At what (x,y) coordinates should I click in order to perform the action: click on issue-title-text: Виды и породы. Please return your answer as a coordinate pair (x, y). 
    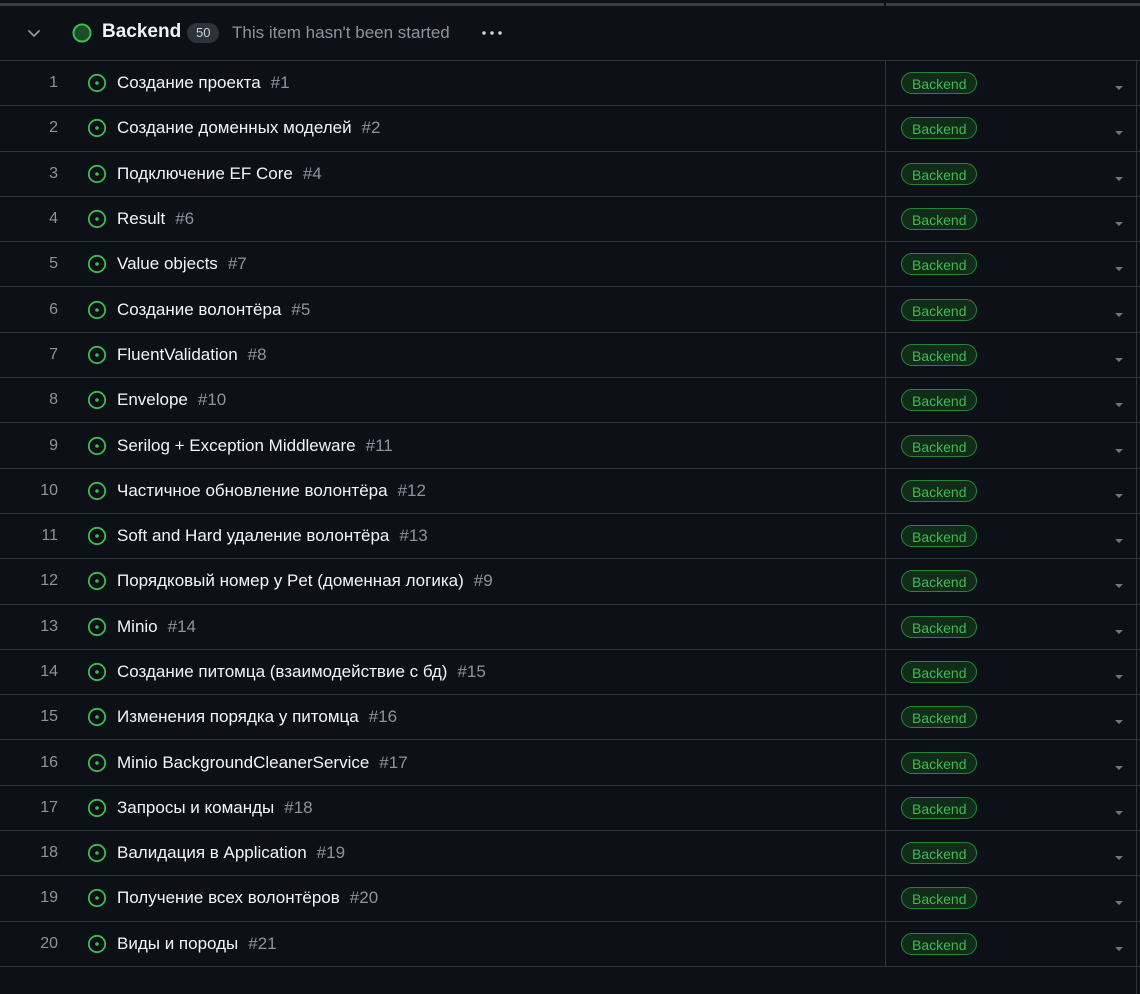
    Looking at the image, I should click on (177, 943).